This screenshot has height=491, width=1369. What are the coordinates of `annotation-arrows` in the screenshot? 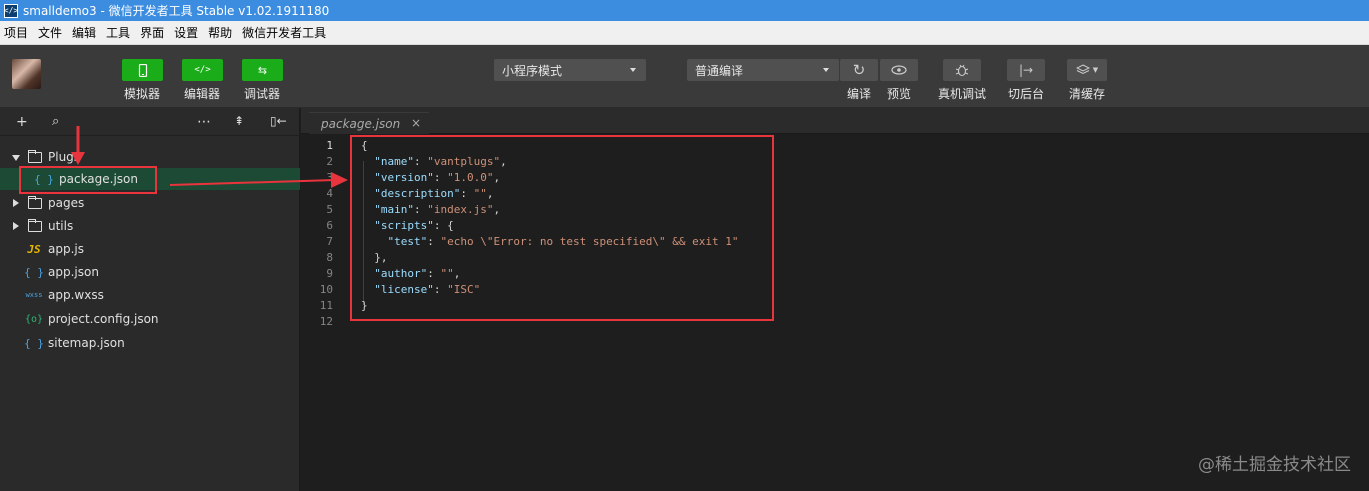 It's located at (209, 157).